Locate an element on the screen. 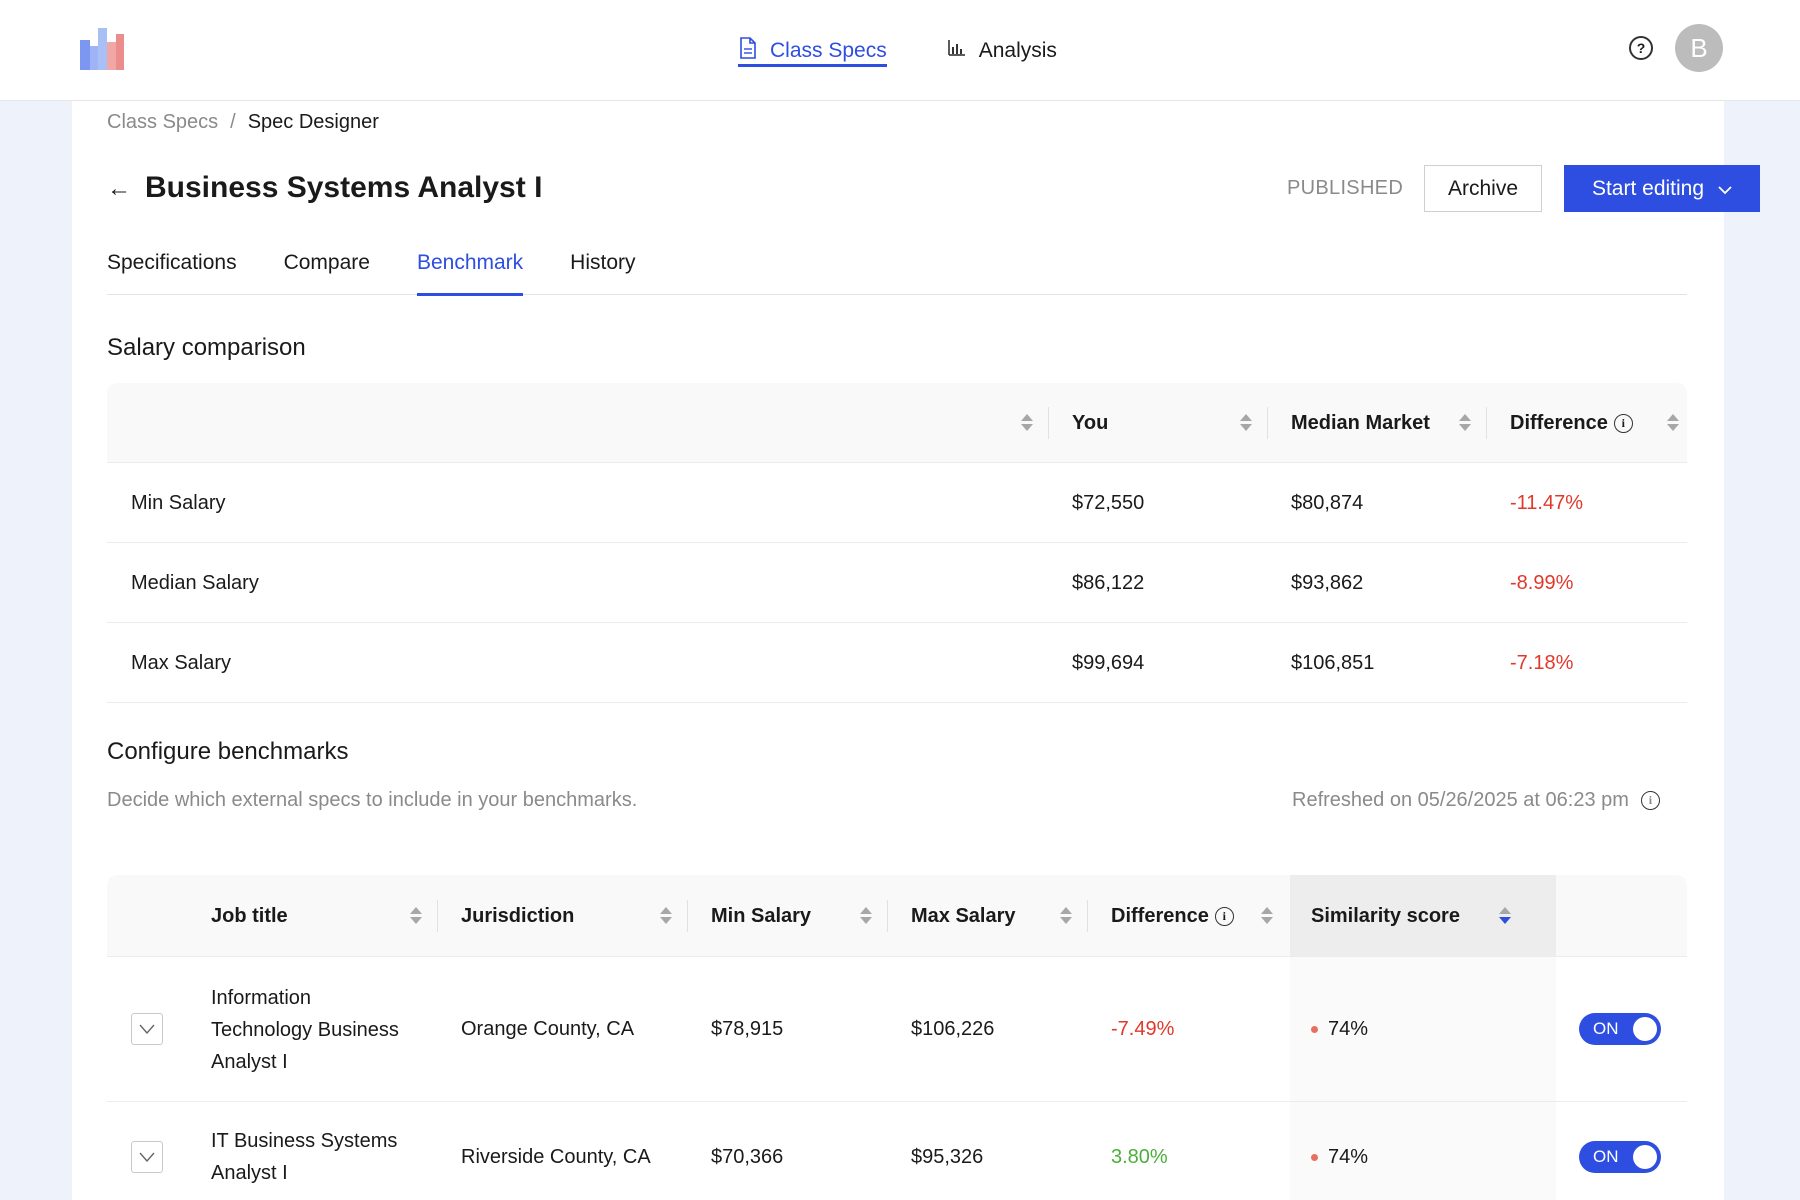 The width and height of the screenshot is (1800, 1200). column-header-min-salary: Min Salary is located at coordinates (761, 915).